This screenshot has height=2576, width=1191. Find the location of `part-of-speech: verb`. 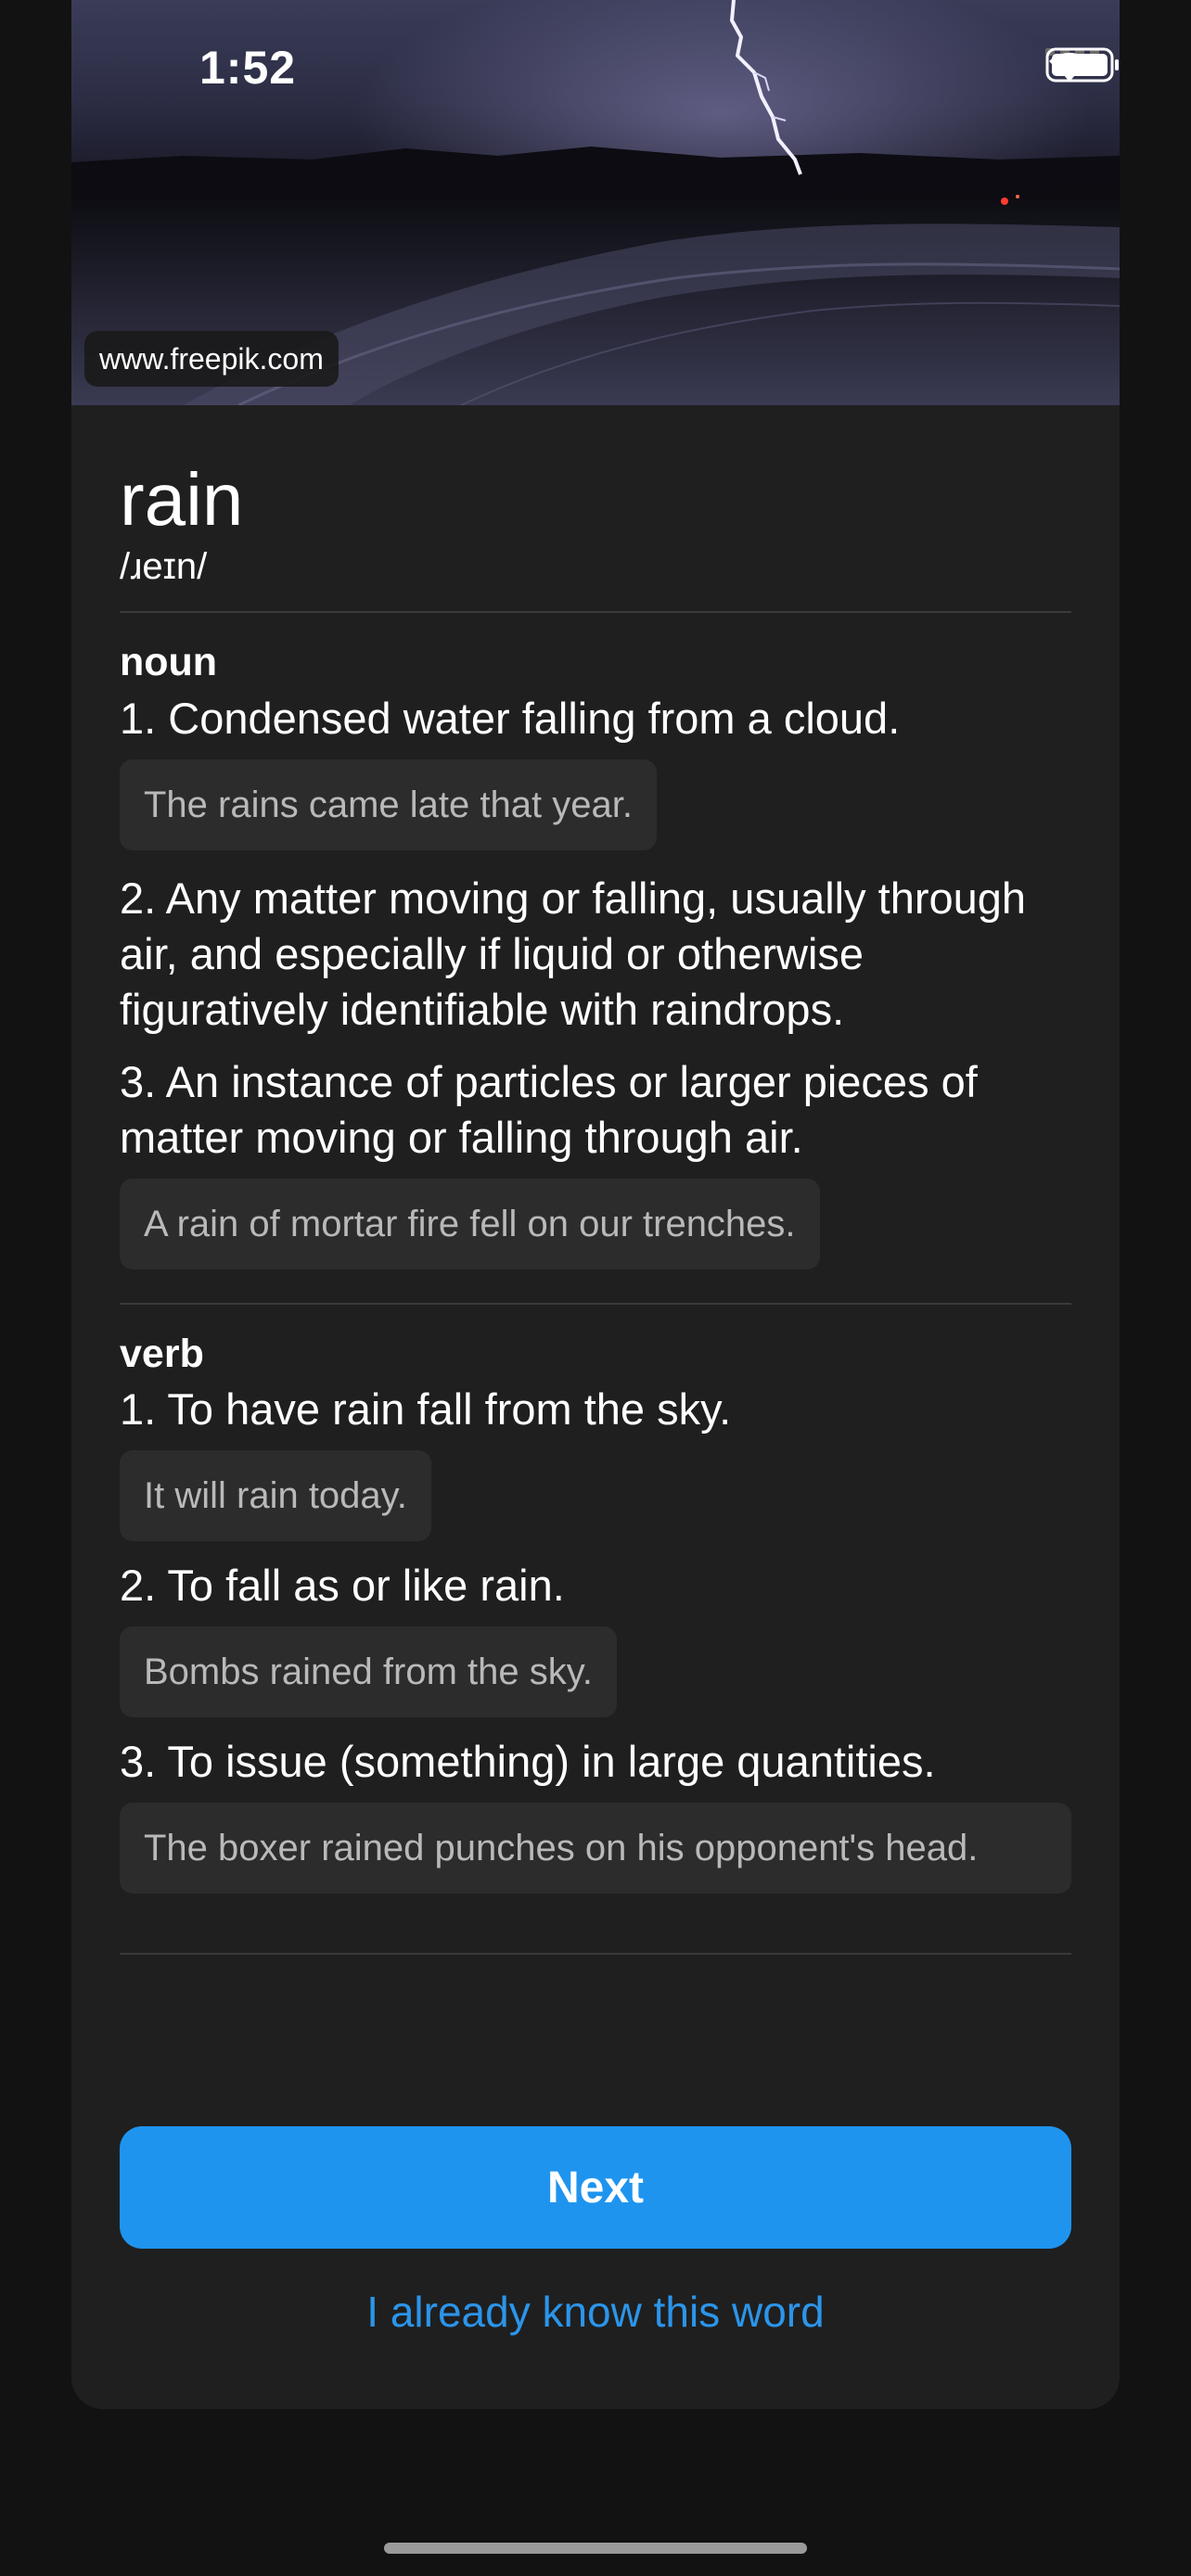

part-of-speech: verb is located at coordinates (162, 1353).